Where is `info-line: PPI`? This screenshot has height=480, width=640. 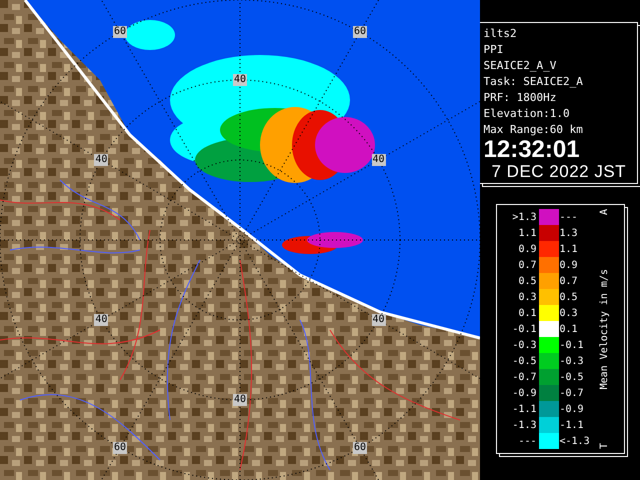
info-line: PPI is located at coordinates (494, 50).